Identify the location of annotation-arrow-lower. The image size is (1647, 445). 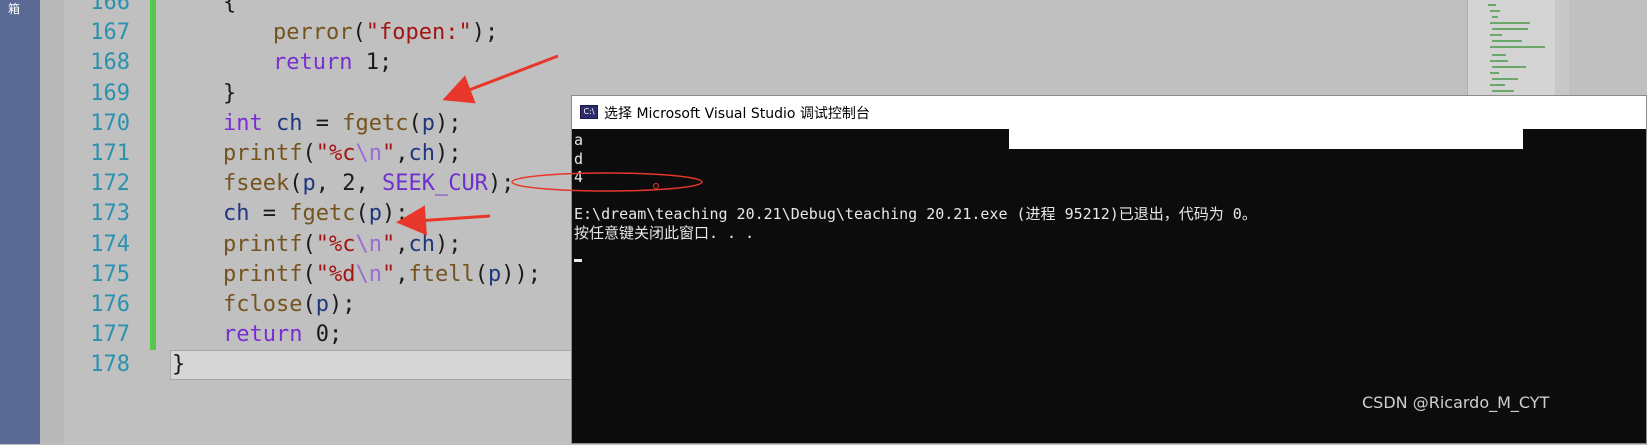
(443, 220).